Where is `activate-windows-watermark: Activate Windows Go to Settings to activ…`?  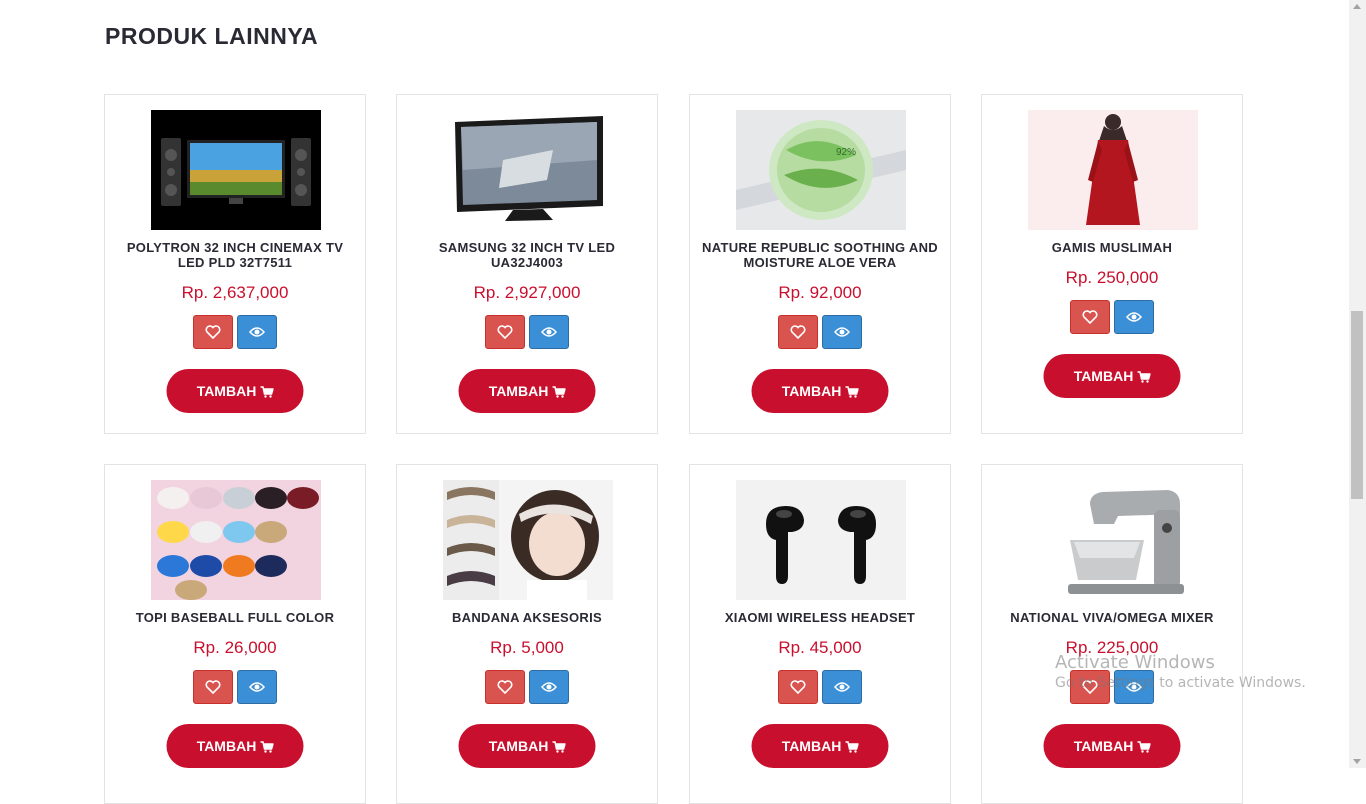
activate-windows-watermark: Activate Windows Go to Settings to activ… is located at coordinates (1180, 671).